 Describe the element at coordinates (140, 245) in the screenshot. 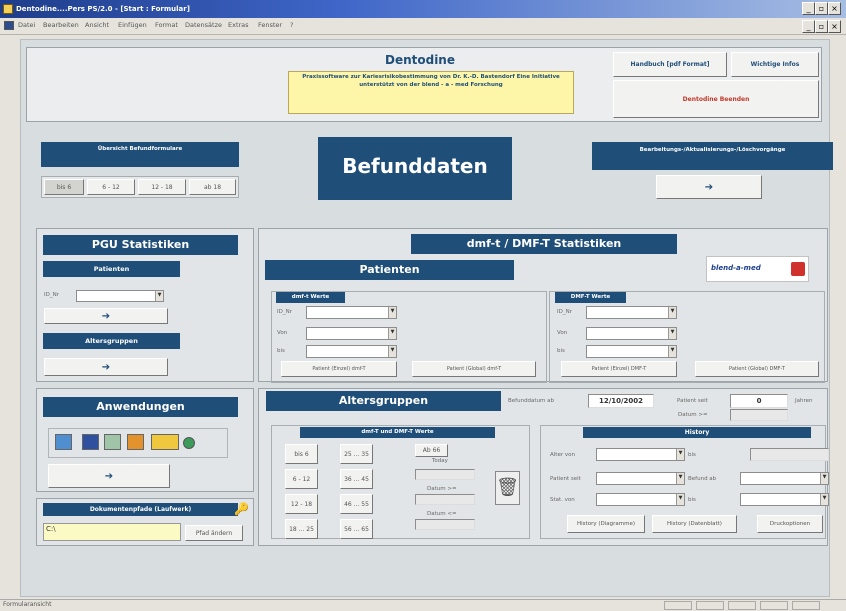

I see `pgu-title: PGU Statistiken` at that location.